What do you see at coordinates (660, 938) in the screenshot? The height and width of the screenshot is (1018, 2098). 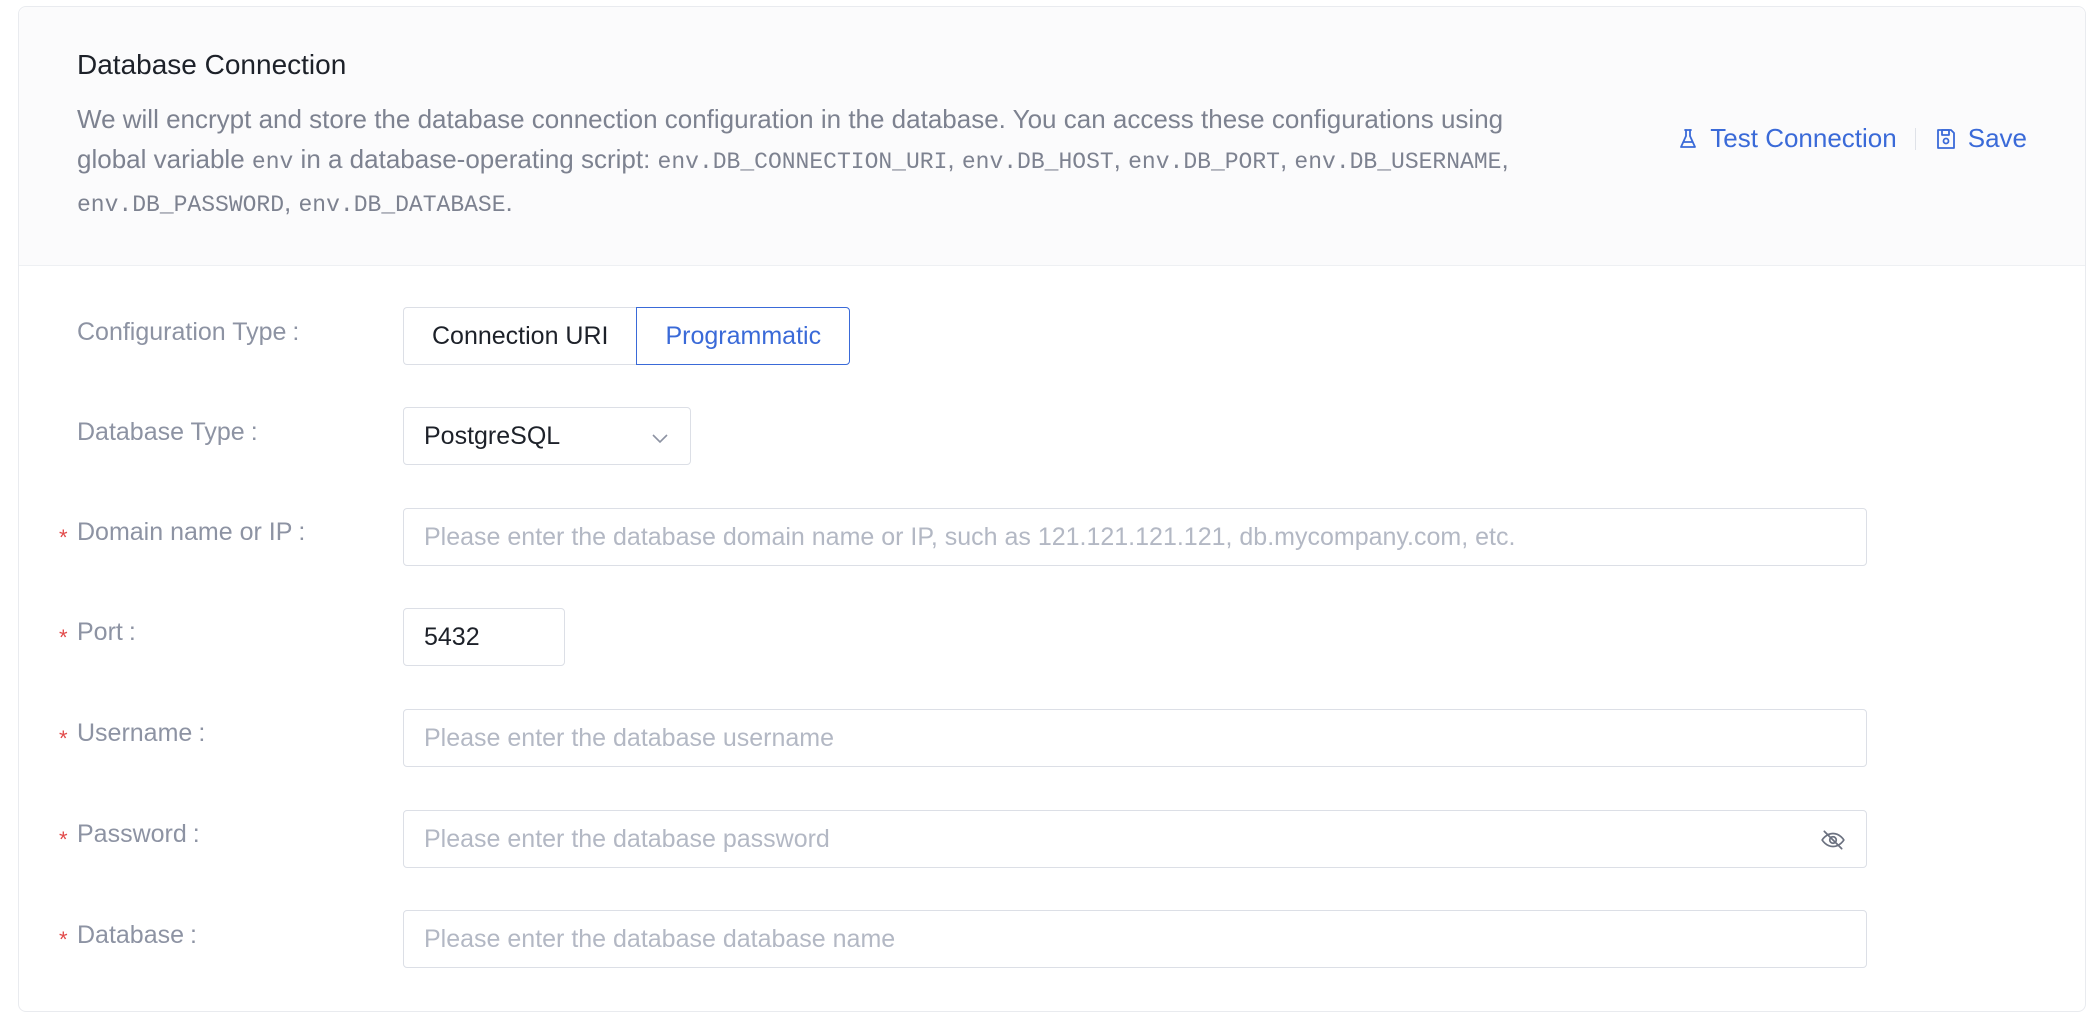 I see `database-placeholder: Please enter the database database name` at bounding box center [660, 938].